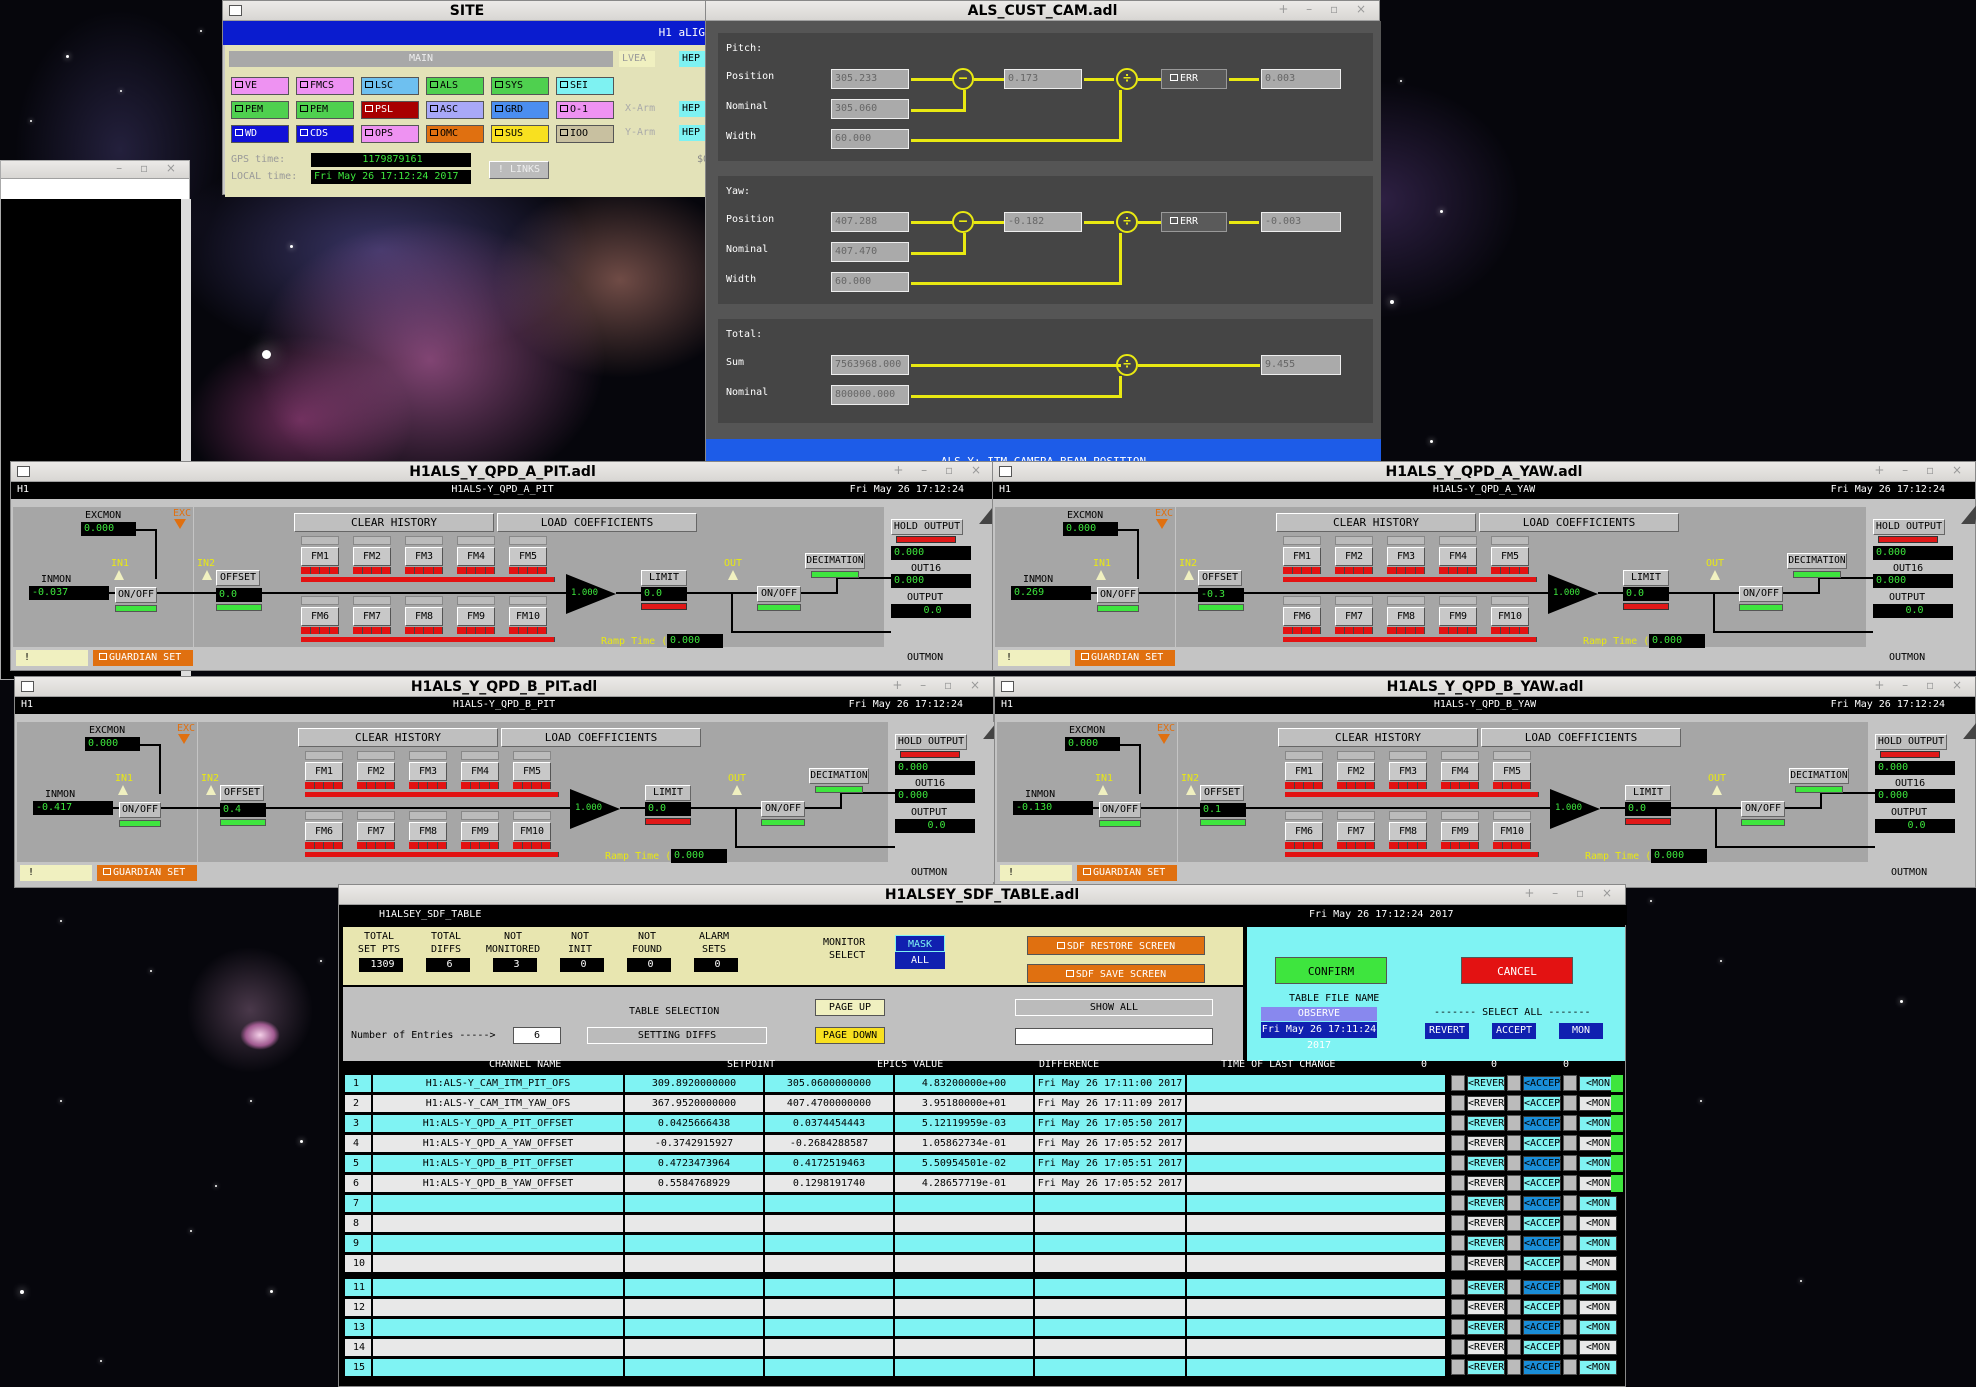 The image size is (1976, 1387). What do you see at coordinates (982, 895) in the screenshot?
I see `sdf-titlebar: H1ALSEY_SDF_TABLE.adl + – ▫ ×` at bounding box center [982, 895].